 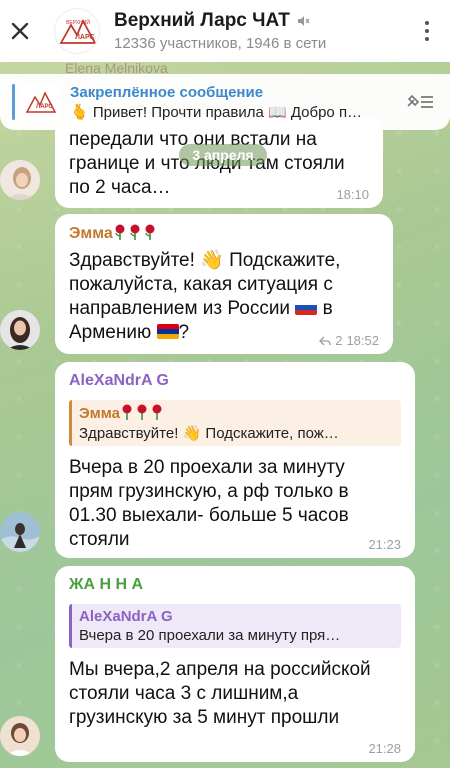 What do you see at coordinates (202, 20) in the screenshot?
I see `chat-title: Верхний Ларс ЧАТ` at bounding box center [202, 20].